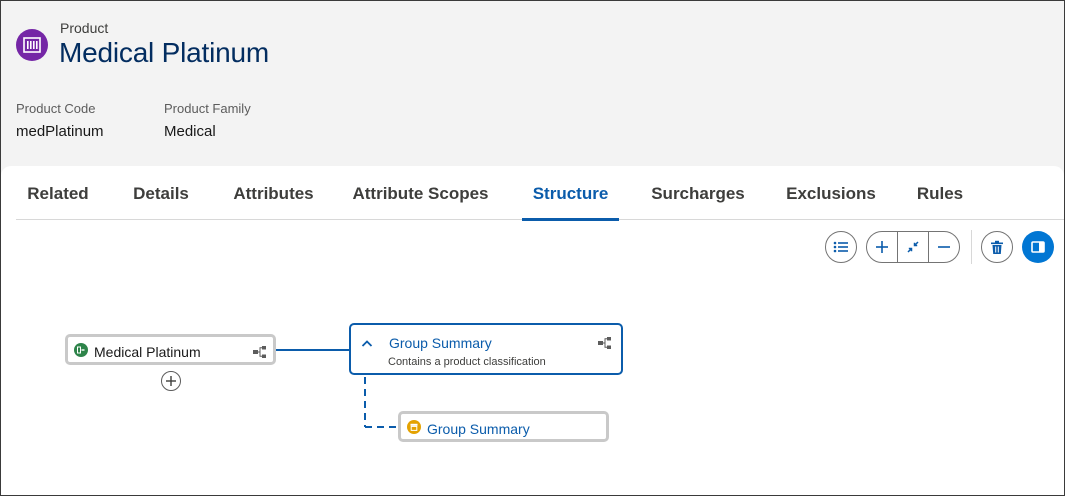  I want to click on collapse-icon, so click(913, 247).